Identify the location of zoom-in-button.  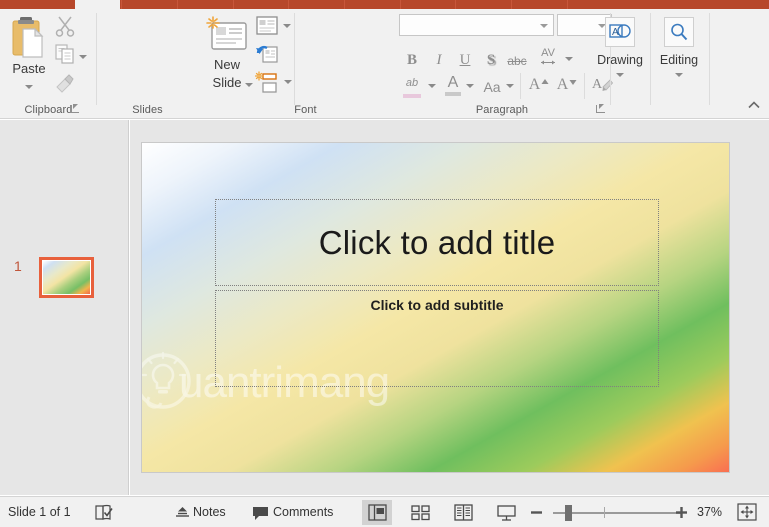
(681, 512).